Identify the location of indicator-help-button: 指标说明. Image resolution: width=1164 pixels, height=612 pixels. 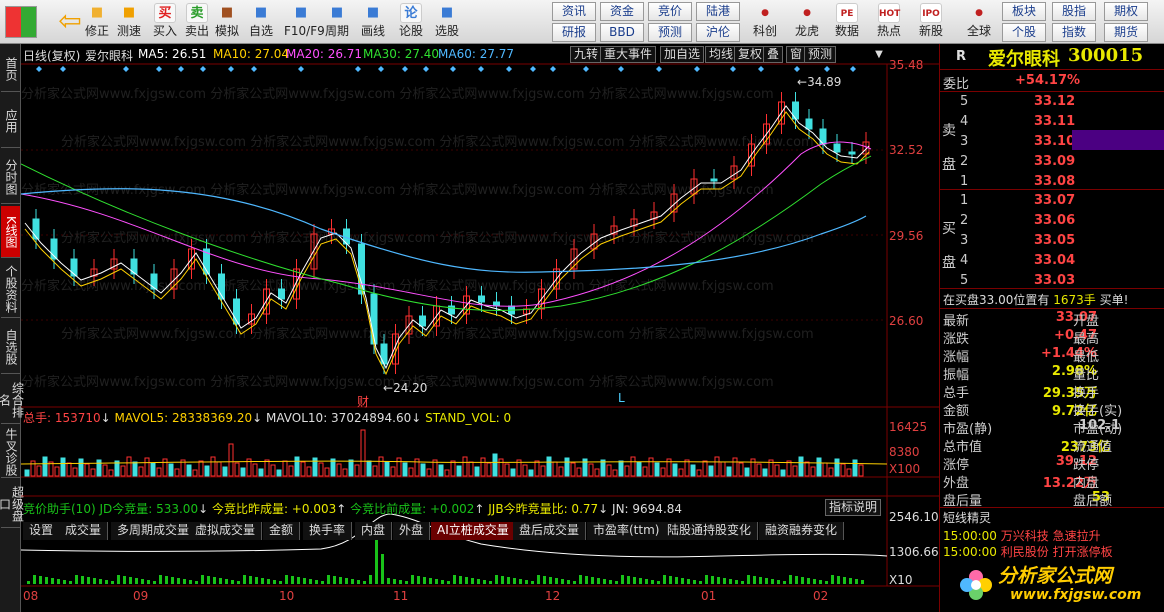
(853, 507).